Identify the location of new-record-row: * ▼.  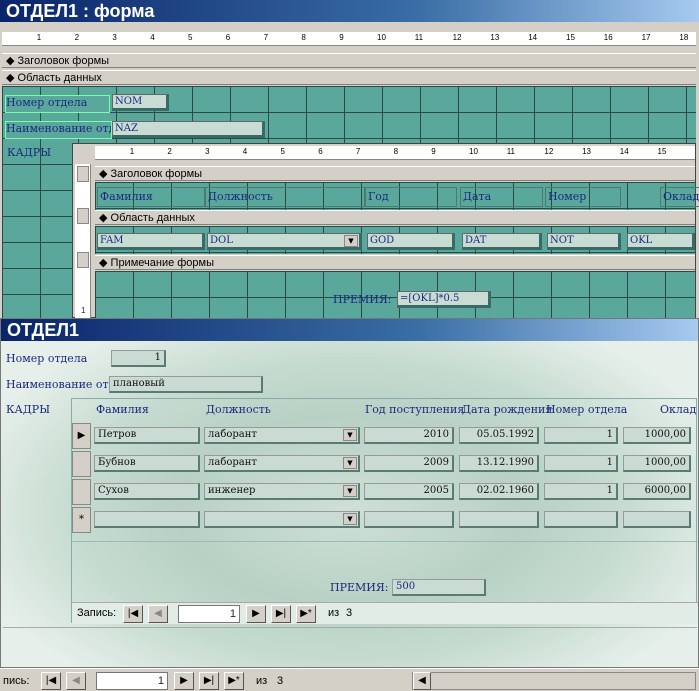
(385, 520).